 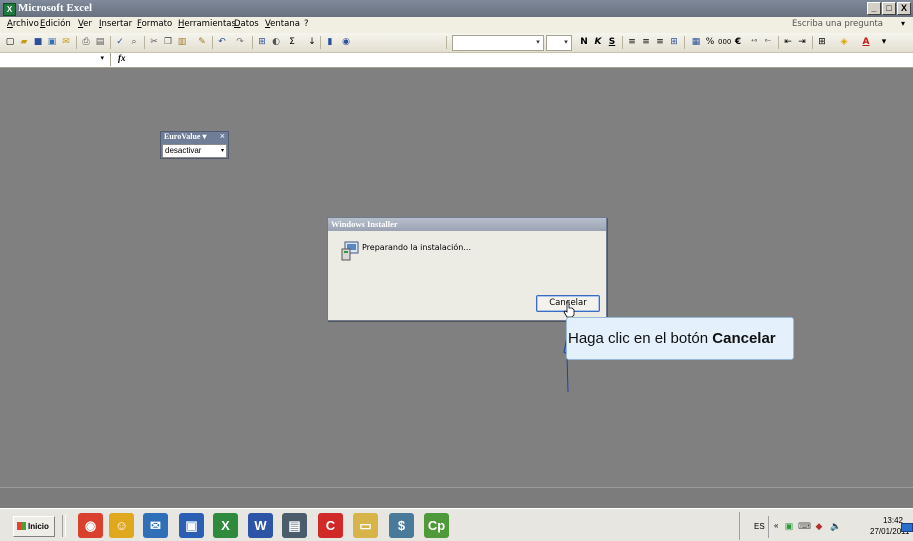 I want to click on network-status-icon: ▣, so click(x=789, y=526).